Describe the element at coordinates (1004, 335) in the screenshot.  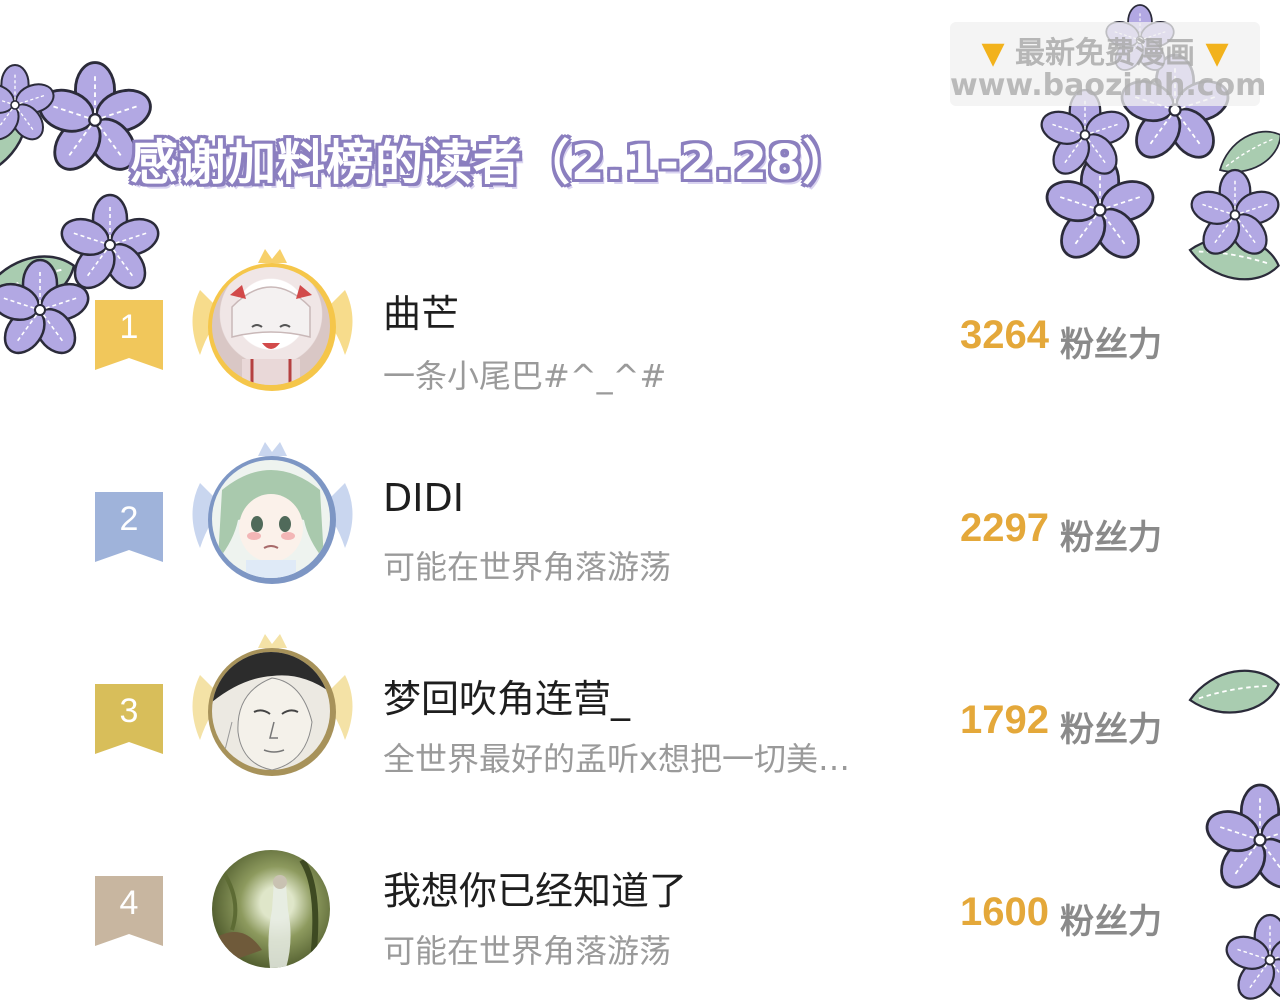
I see `fan-score: 3264` at that location.